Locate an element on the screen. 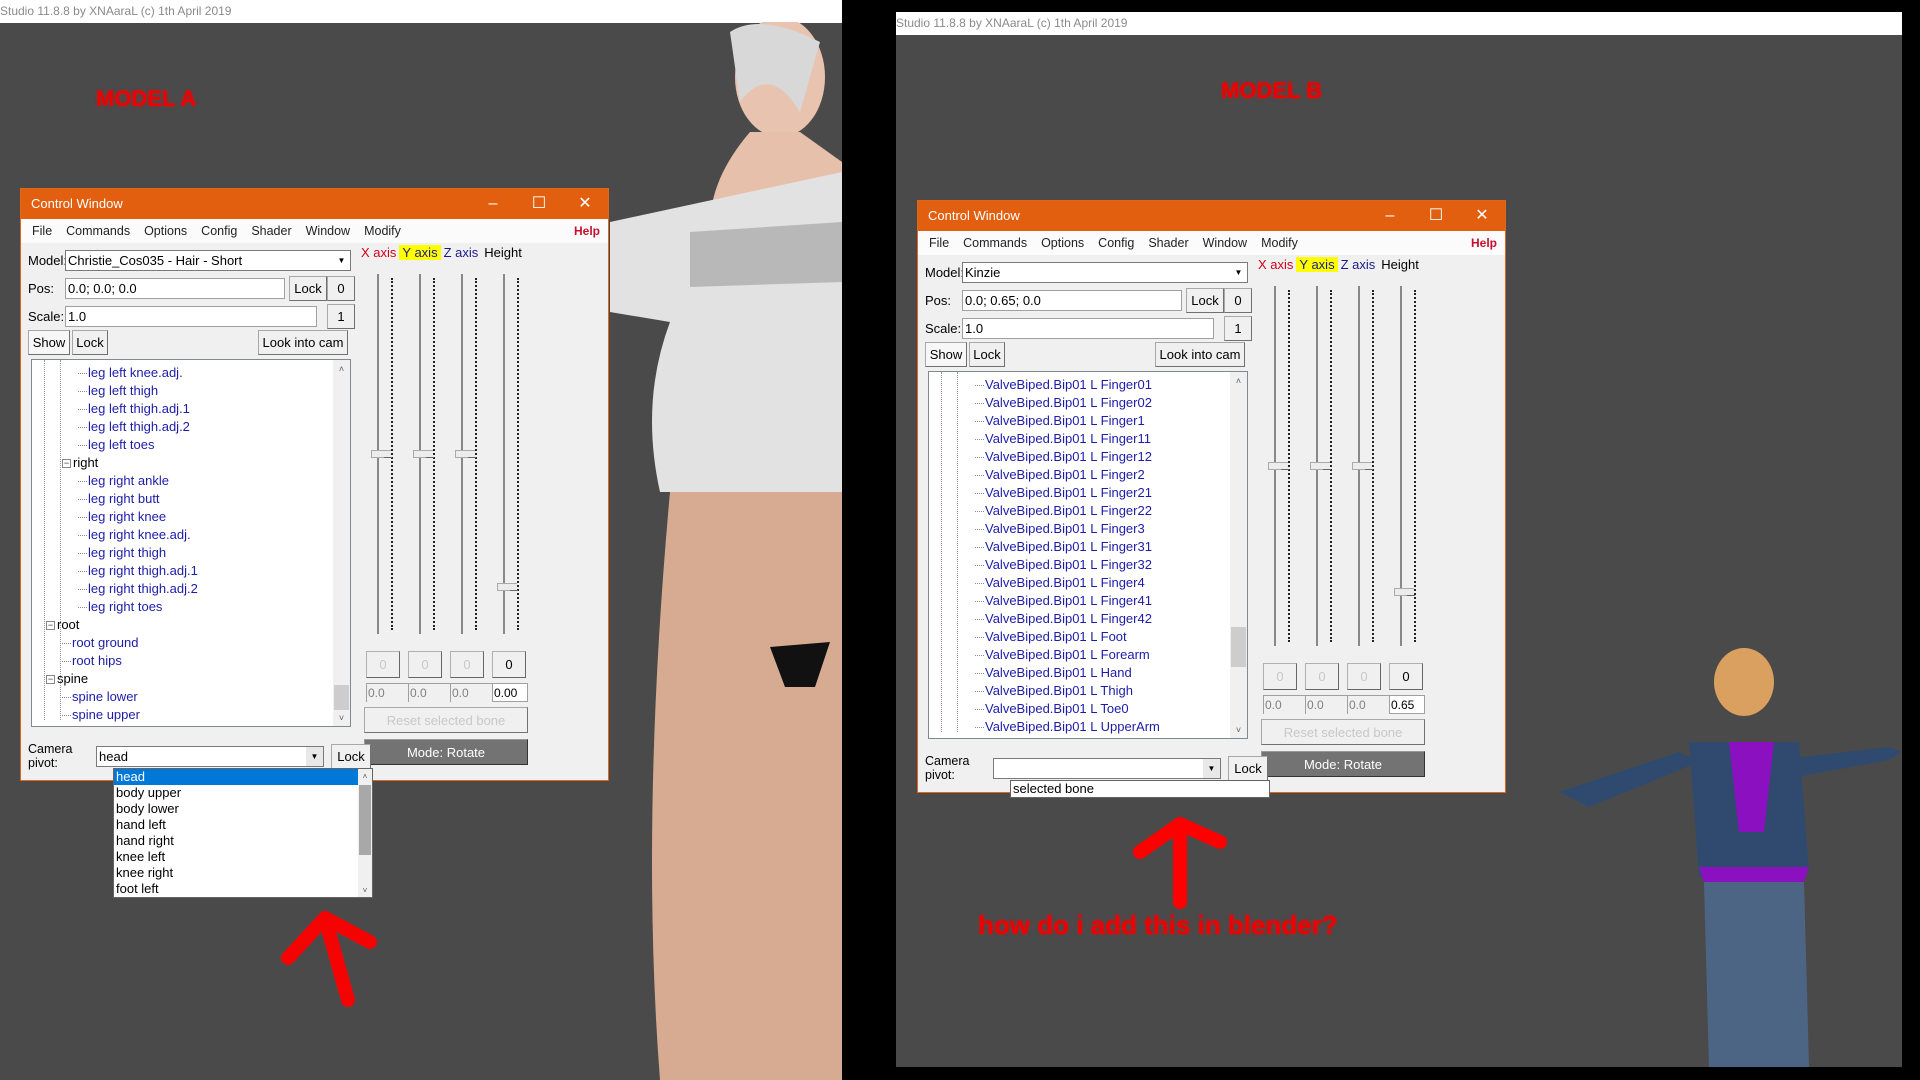 Image resolution: width=1920 pixels, height=1080 pixels. tree-item: ValveBiped.Bip01 L Finger1 is located at coordinates (1060, 421).